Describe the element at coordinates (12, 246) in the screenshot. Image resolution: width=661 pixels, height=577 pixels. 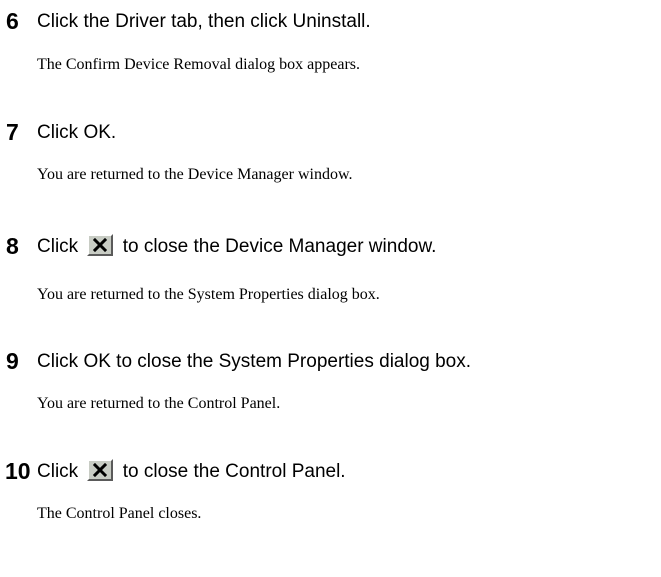
I see `step-number: 8` at that location.